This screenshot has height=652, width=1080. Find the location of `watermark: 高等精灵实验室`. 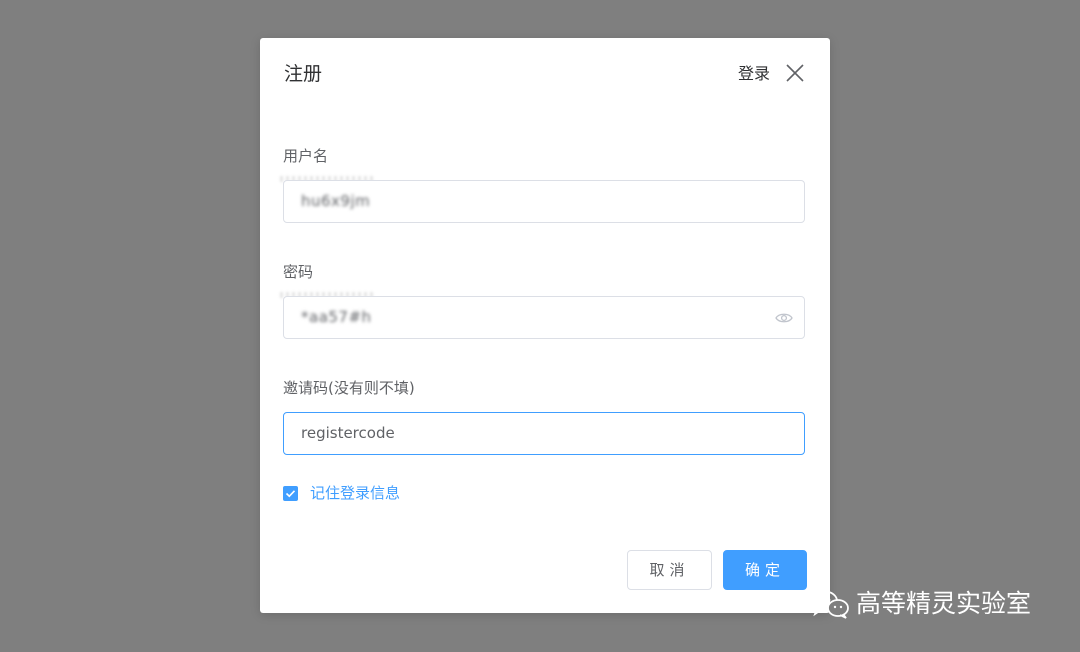

watermark: 高等精灵实验室 is located at coordinates (920, 604).